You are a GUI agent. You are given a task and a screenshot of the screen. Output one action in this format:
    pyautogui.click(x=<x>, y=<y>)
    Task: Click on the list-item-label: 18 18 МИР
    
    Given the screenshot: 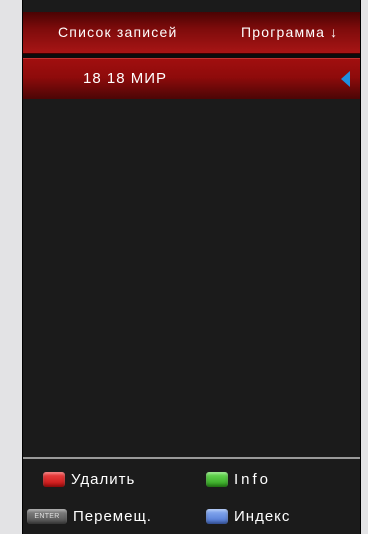 What is the action you would take?
    pyautogui.click(x=125, y=78)
    